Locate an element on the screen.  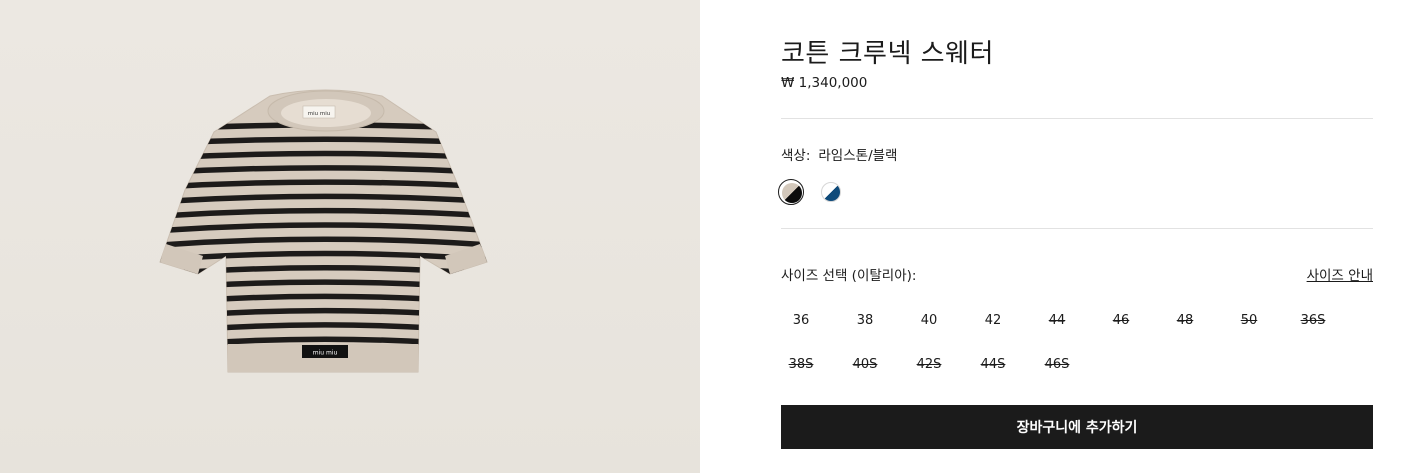
size-option-44s: 44S is located at coordinates (993, 365).